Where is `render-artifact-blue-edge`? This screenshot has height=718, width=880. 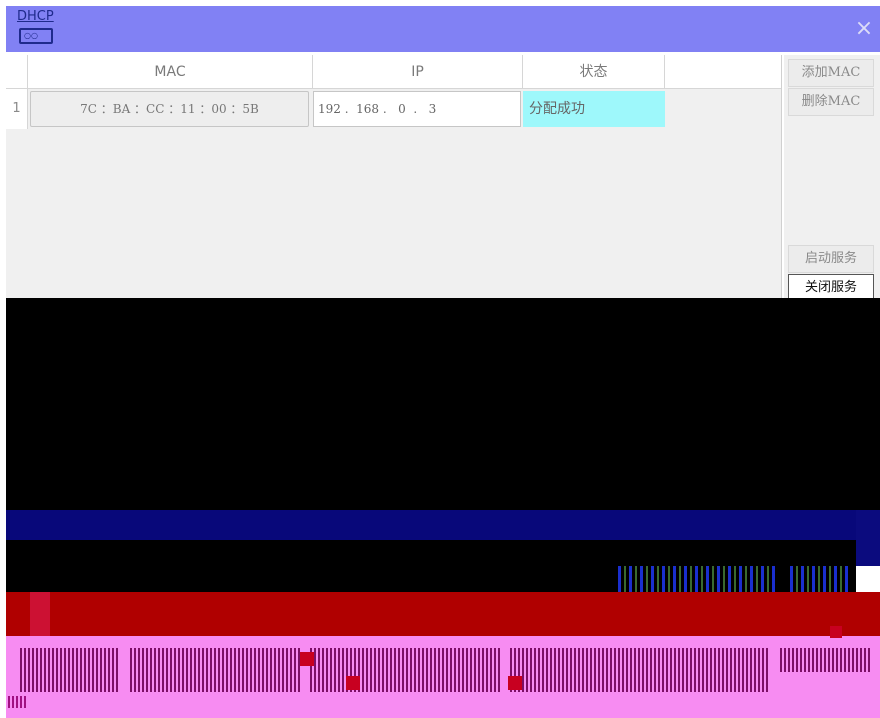
render-artifact-blue-edge is located at coordinates (868, 538).